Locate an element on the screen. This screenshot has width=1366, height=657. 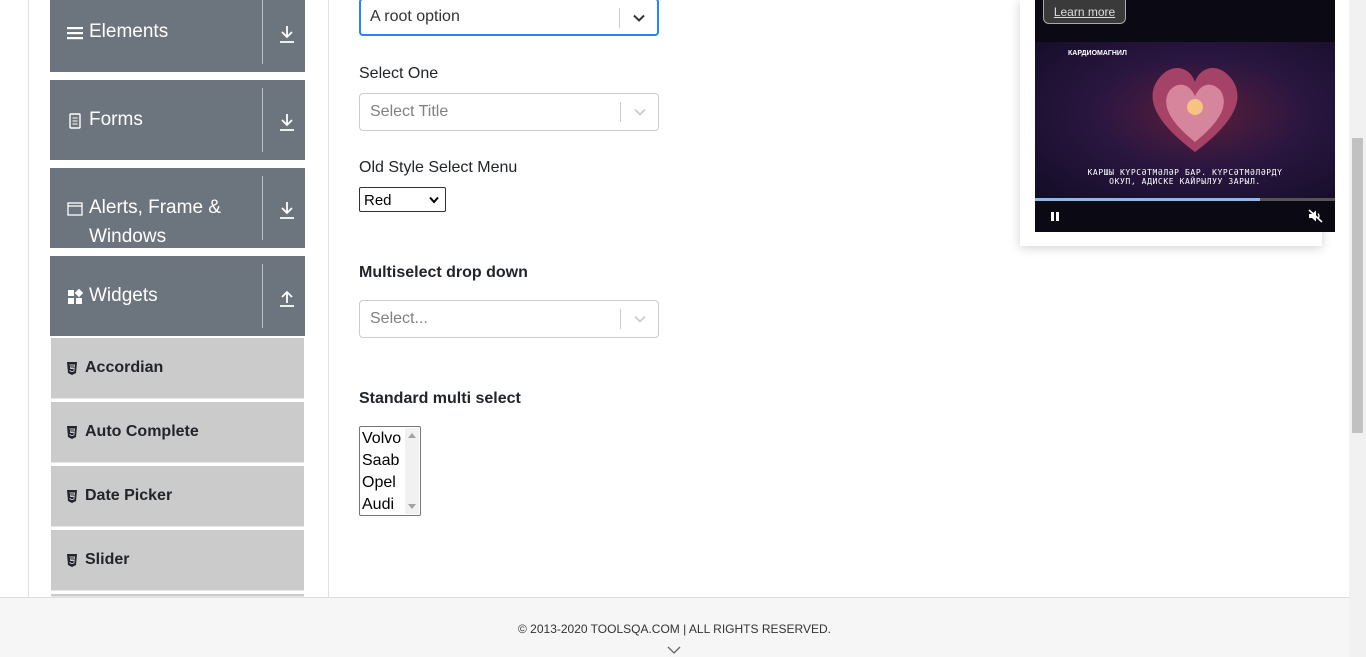
group-alerts-frame-windows: Alerts, Frame & Windows is located at coordinates (177, 208).